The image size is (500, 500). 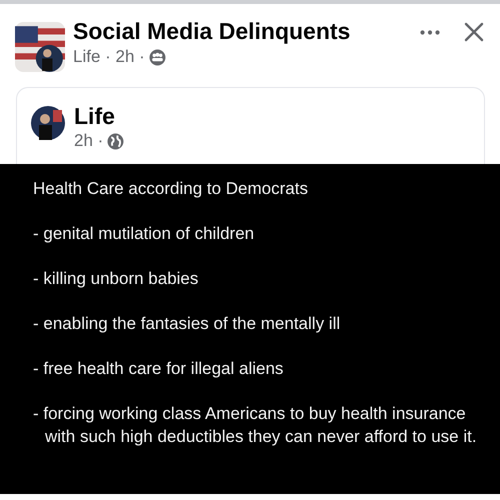 What do you see at coordinates (255, 425) in the screenshot?
I see `post-text-line: - forcing working class Americans to buy health insurance with such high deductibles they can never afford to use it.` at bounding box center [255, 425].